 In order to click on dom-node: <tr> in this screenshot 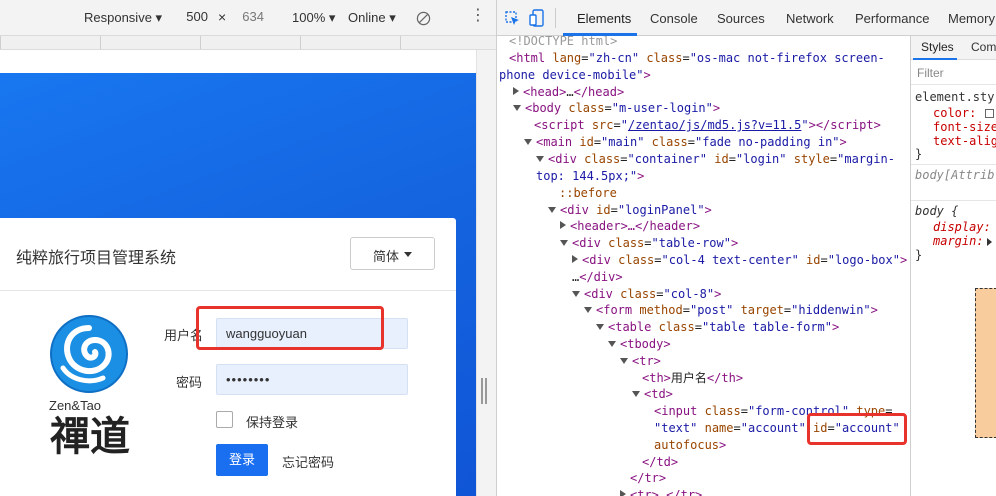, I will do `click(640, 361)`.